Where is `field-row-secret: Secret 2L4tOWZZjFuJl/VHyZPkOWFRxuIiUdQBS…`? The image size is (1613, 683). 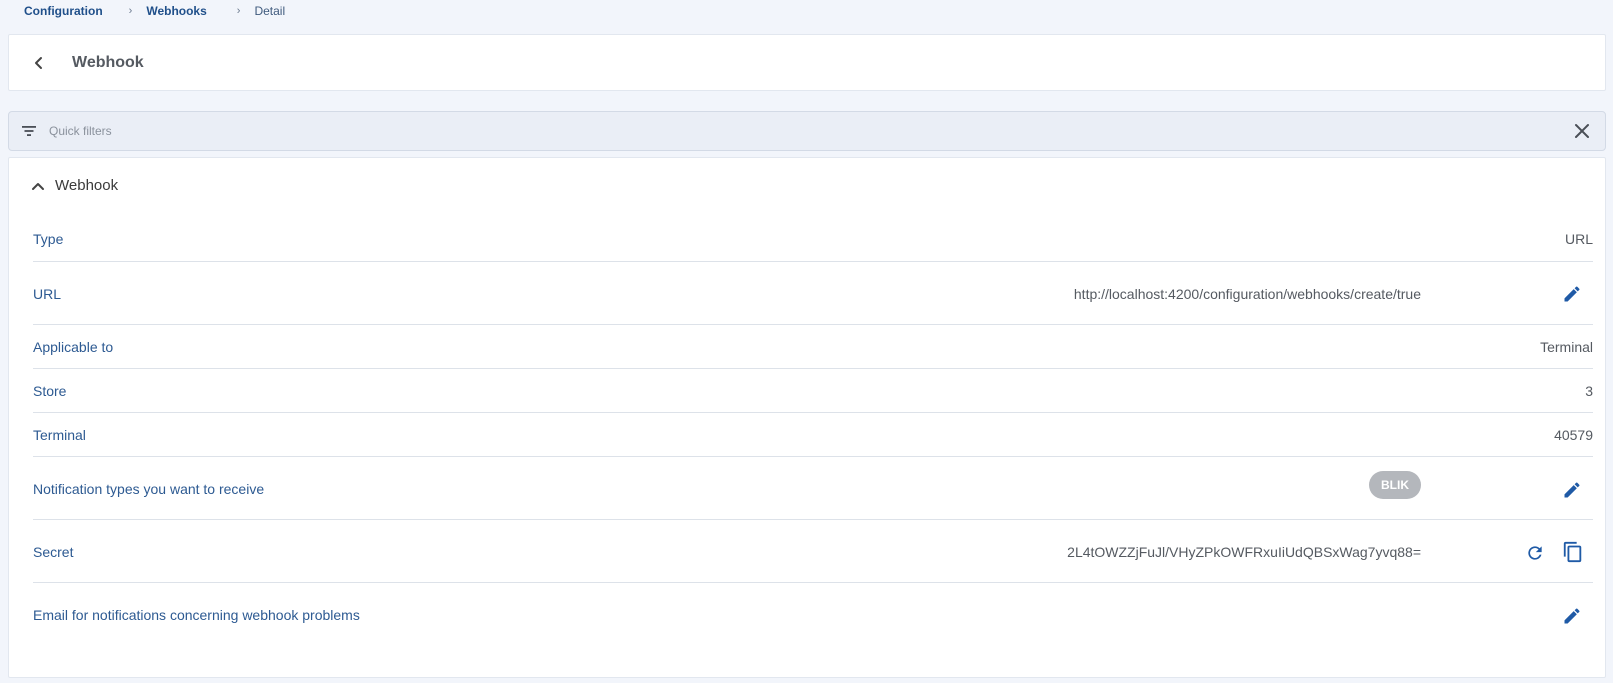 field-row-secret: Secret 2L4tOWZZjFuJl/VHyZPkOWFRxuIiUdQBS… is located at coordinates (813, 551).